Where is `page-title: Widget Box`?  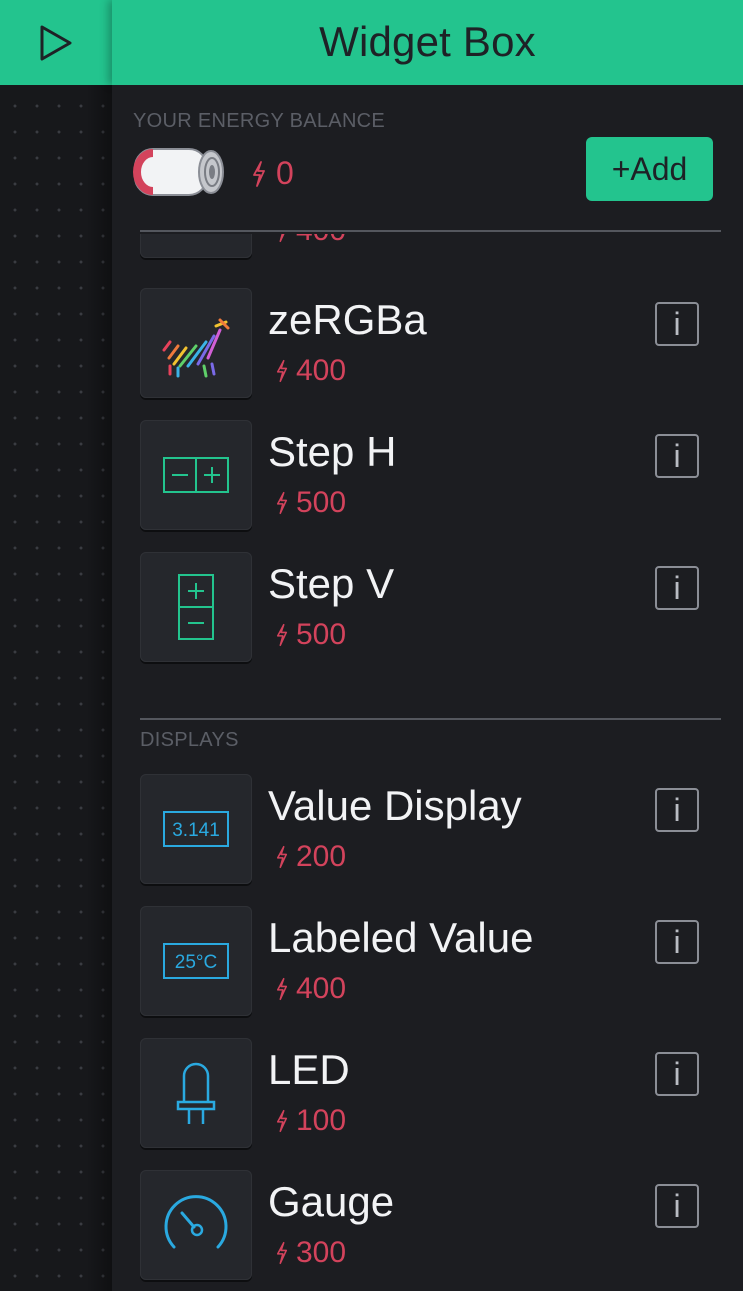
page-title: Widget Box is located at coordinates (427, 41).